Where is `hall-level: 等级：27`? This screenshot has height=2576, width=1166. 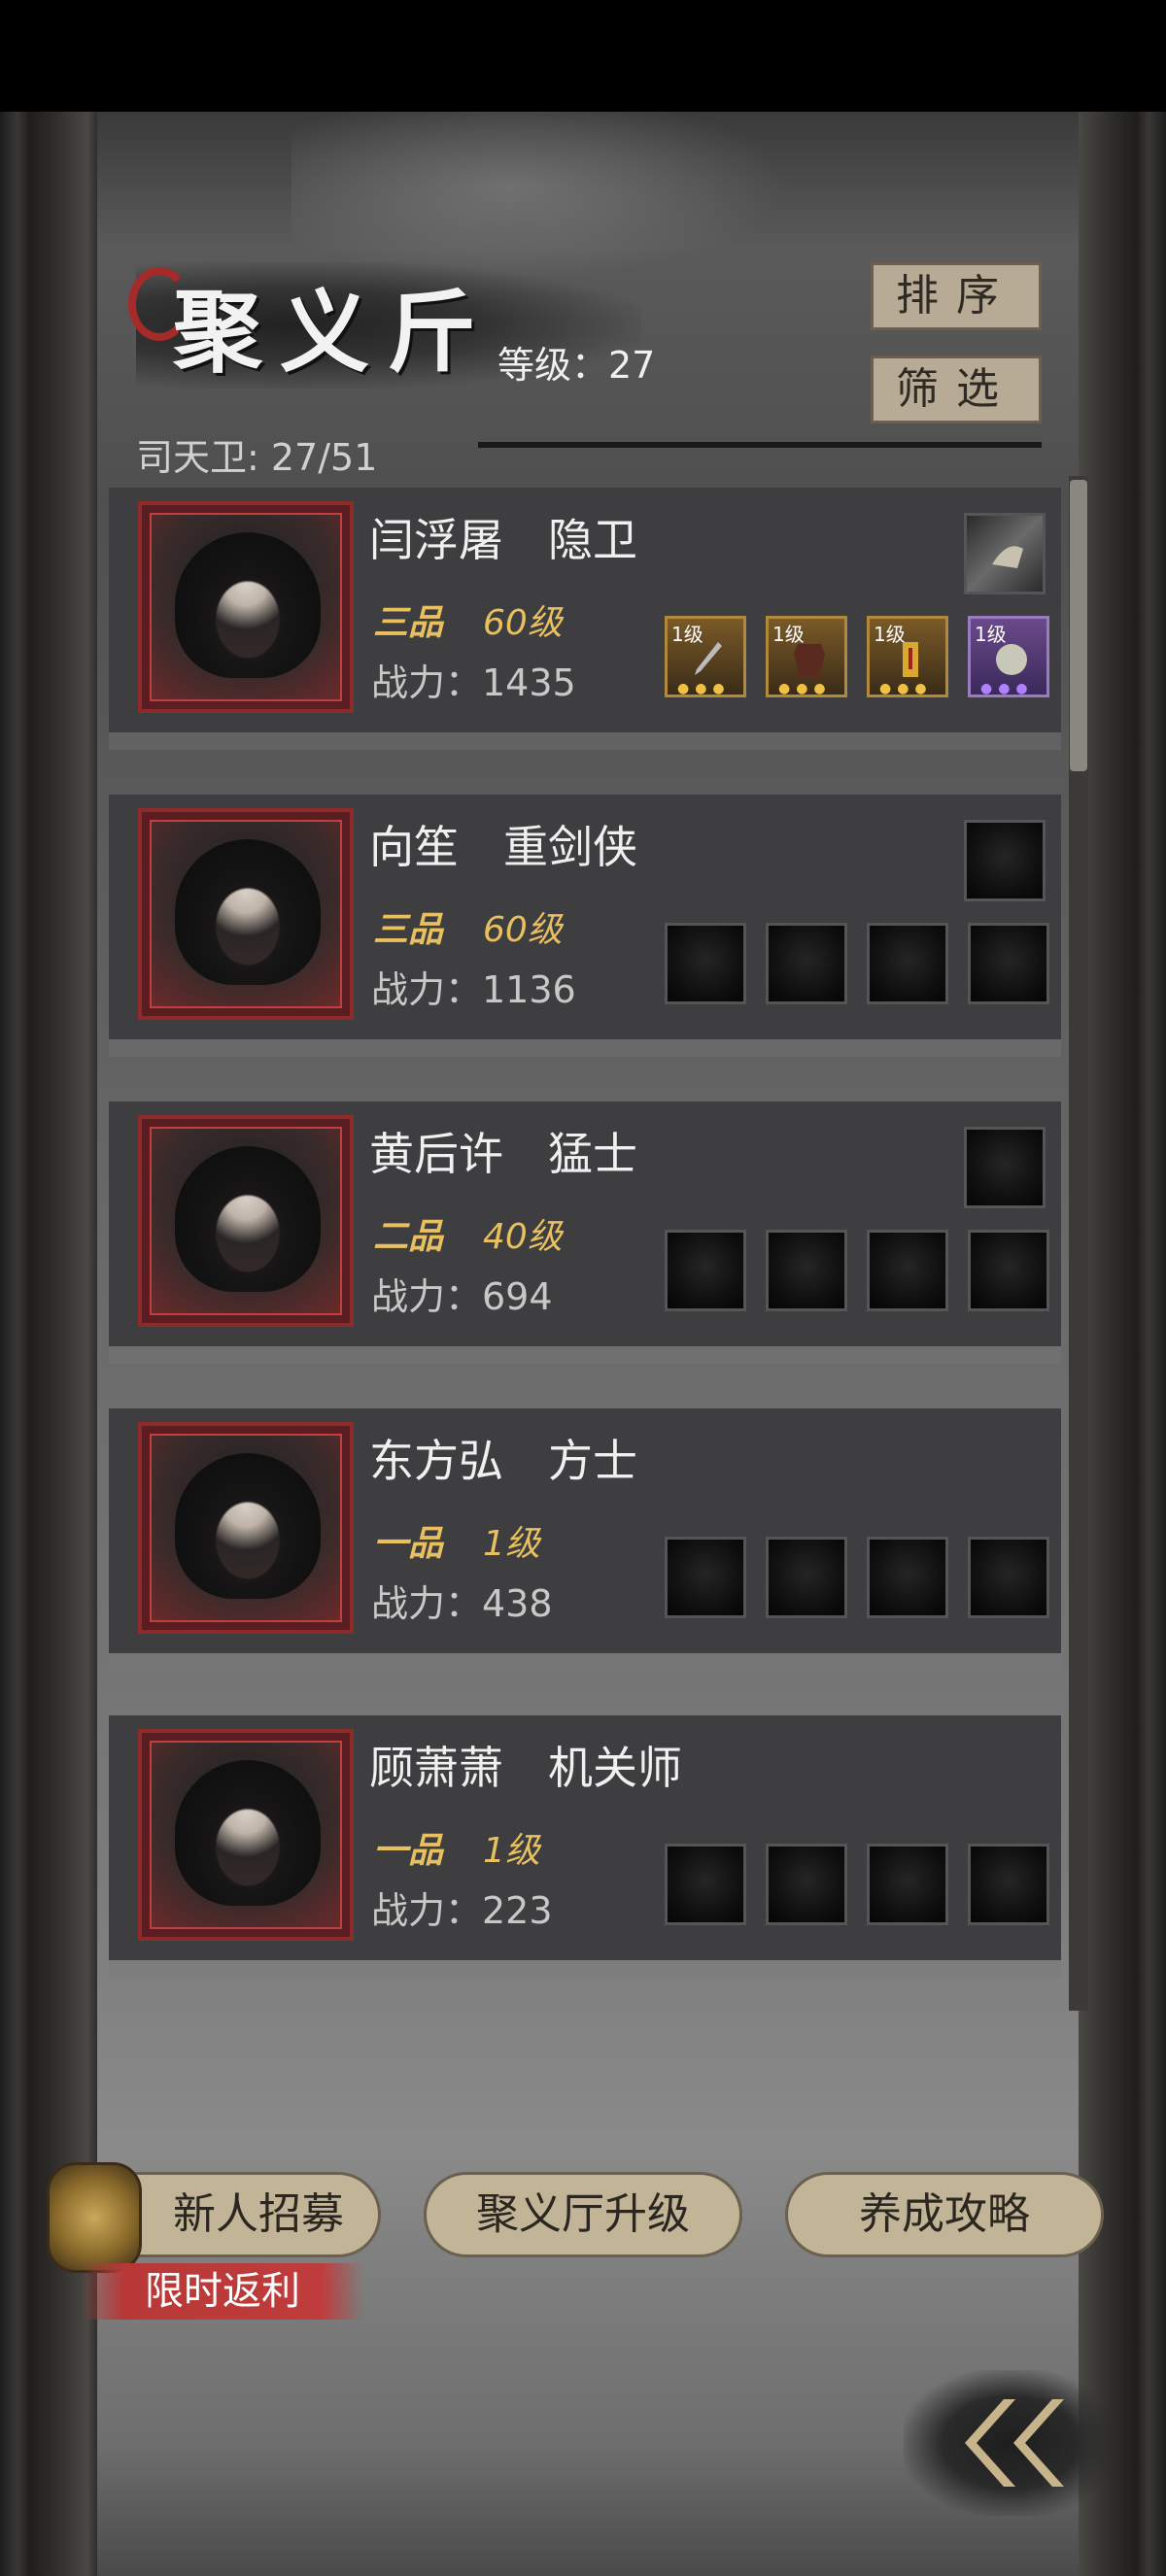 hall-level: 等级：27 is located at coordinates (576, 365).